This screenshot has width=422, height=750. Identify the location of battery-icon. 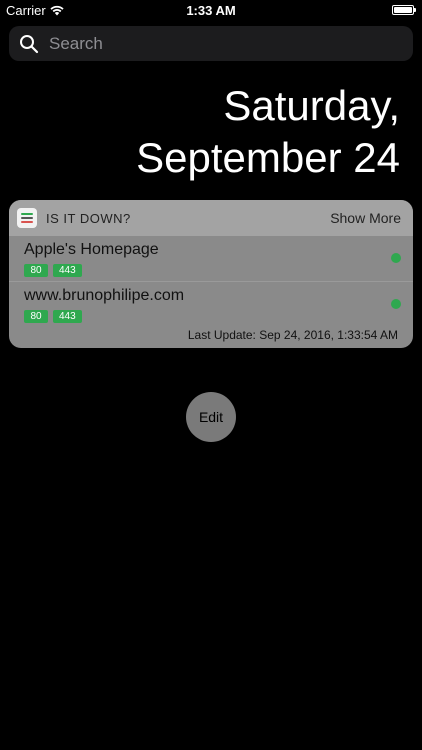
(404, 10).